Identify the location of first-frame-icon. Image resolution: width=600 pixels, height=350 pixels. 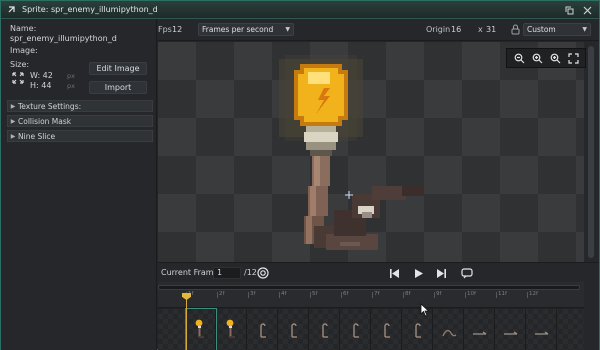
(394, 273).